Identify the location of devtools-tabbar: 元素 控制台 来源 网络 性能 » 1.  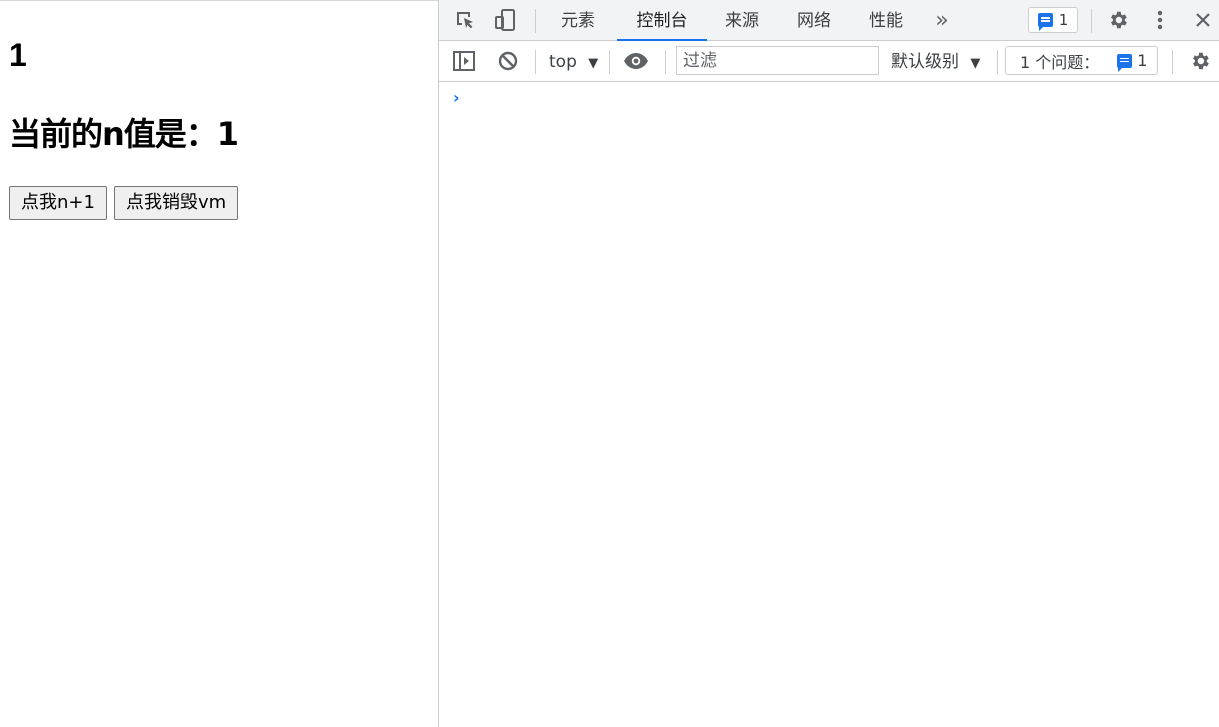
(829, 20).